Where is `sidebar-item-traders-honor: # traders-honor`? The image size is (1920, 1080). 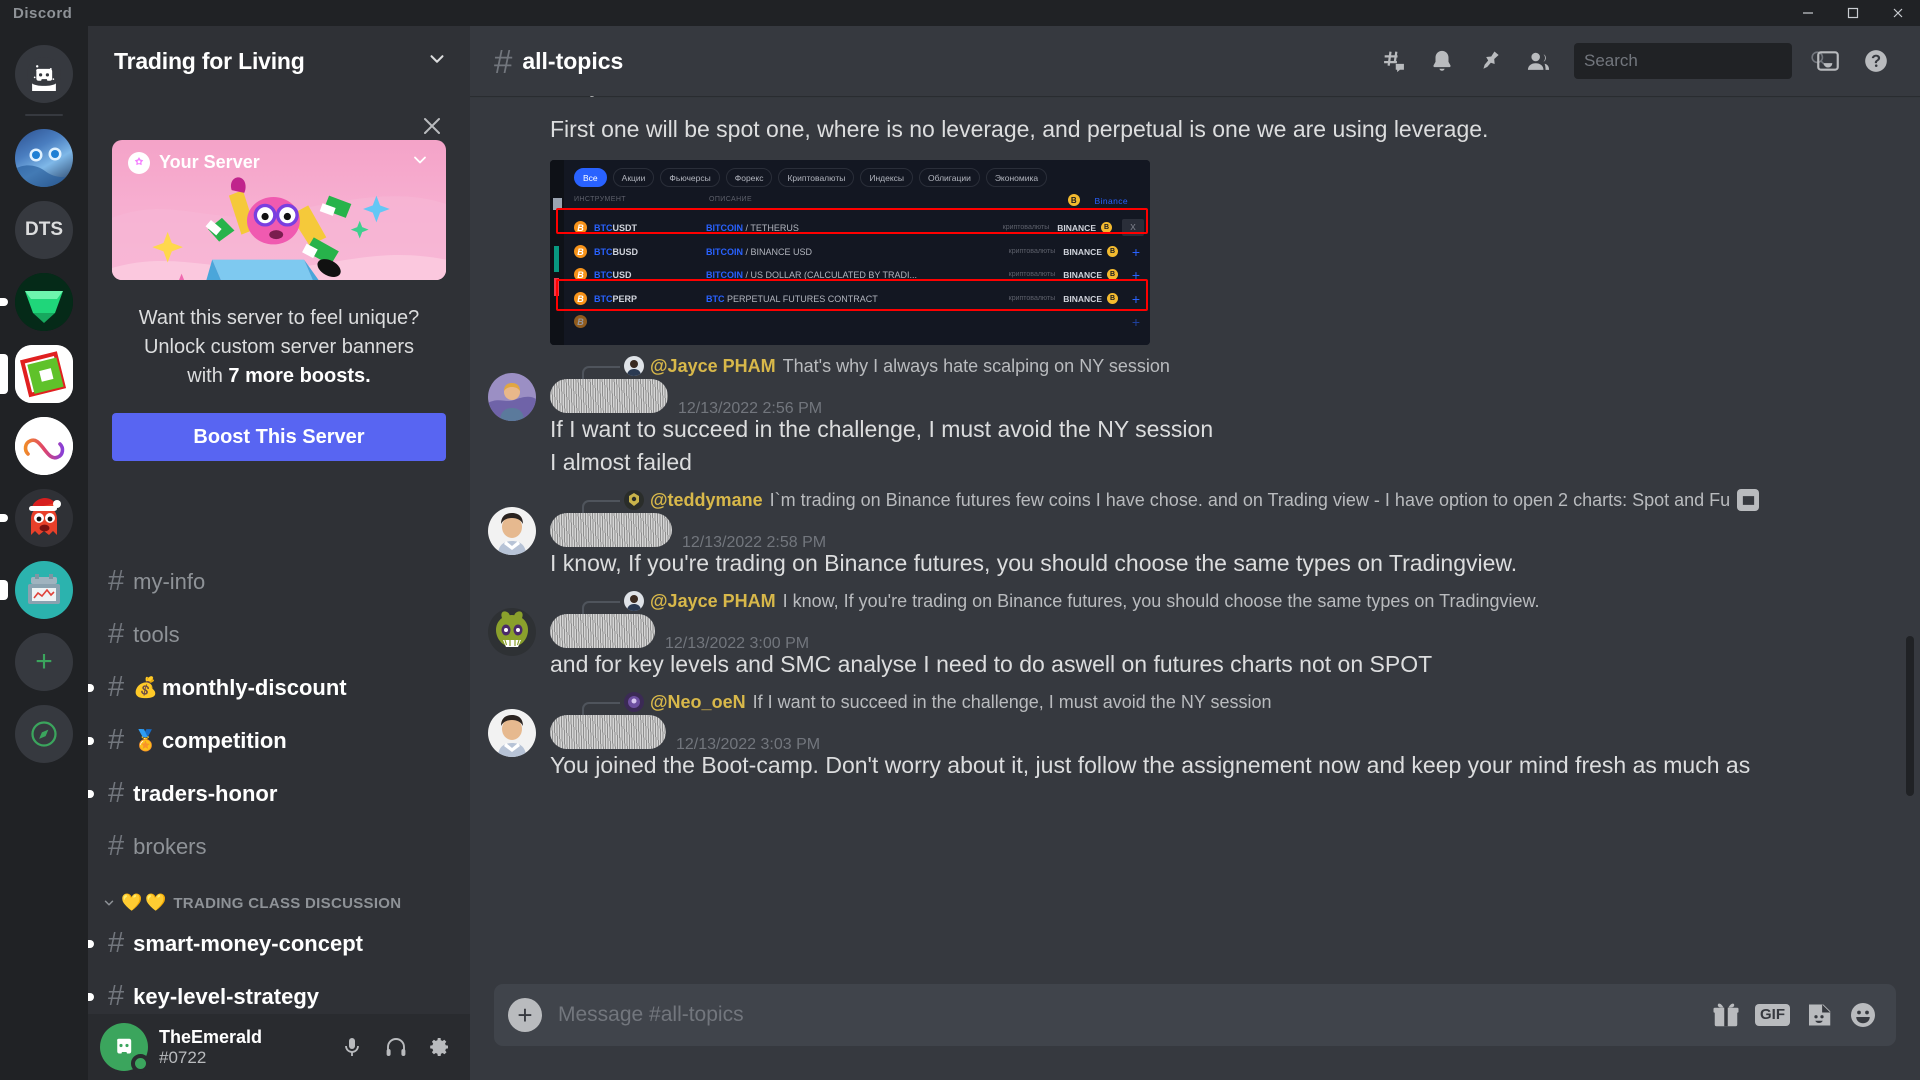 sidebar-item-traders-honor: # traders-honor is located at coordinates (274, 793).